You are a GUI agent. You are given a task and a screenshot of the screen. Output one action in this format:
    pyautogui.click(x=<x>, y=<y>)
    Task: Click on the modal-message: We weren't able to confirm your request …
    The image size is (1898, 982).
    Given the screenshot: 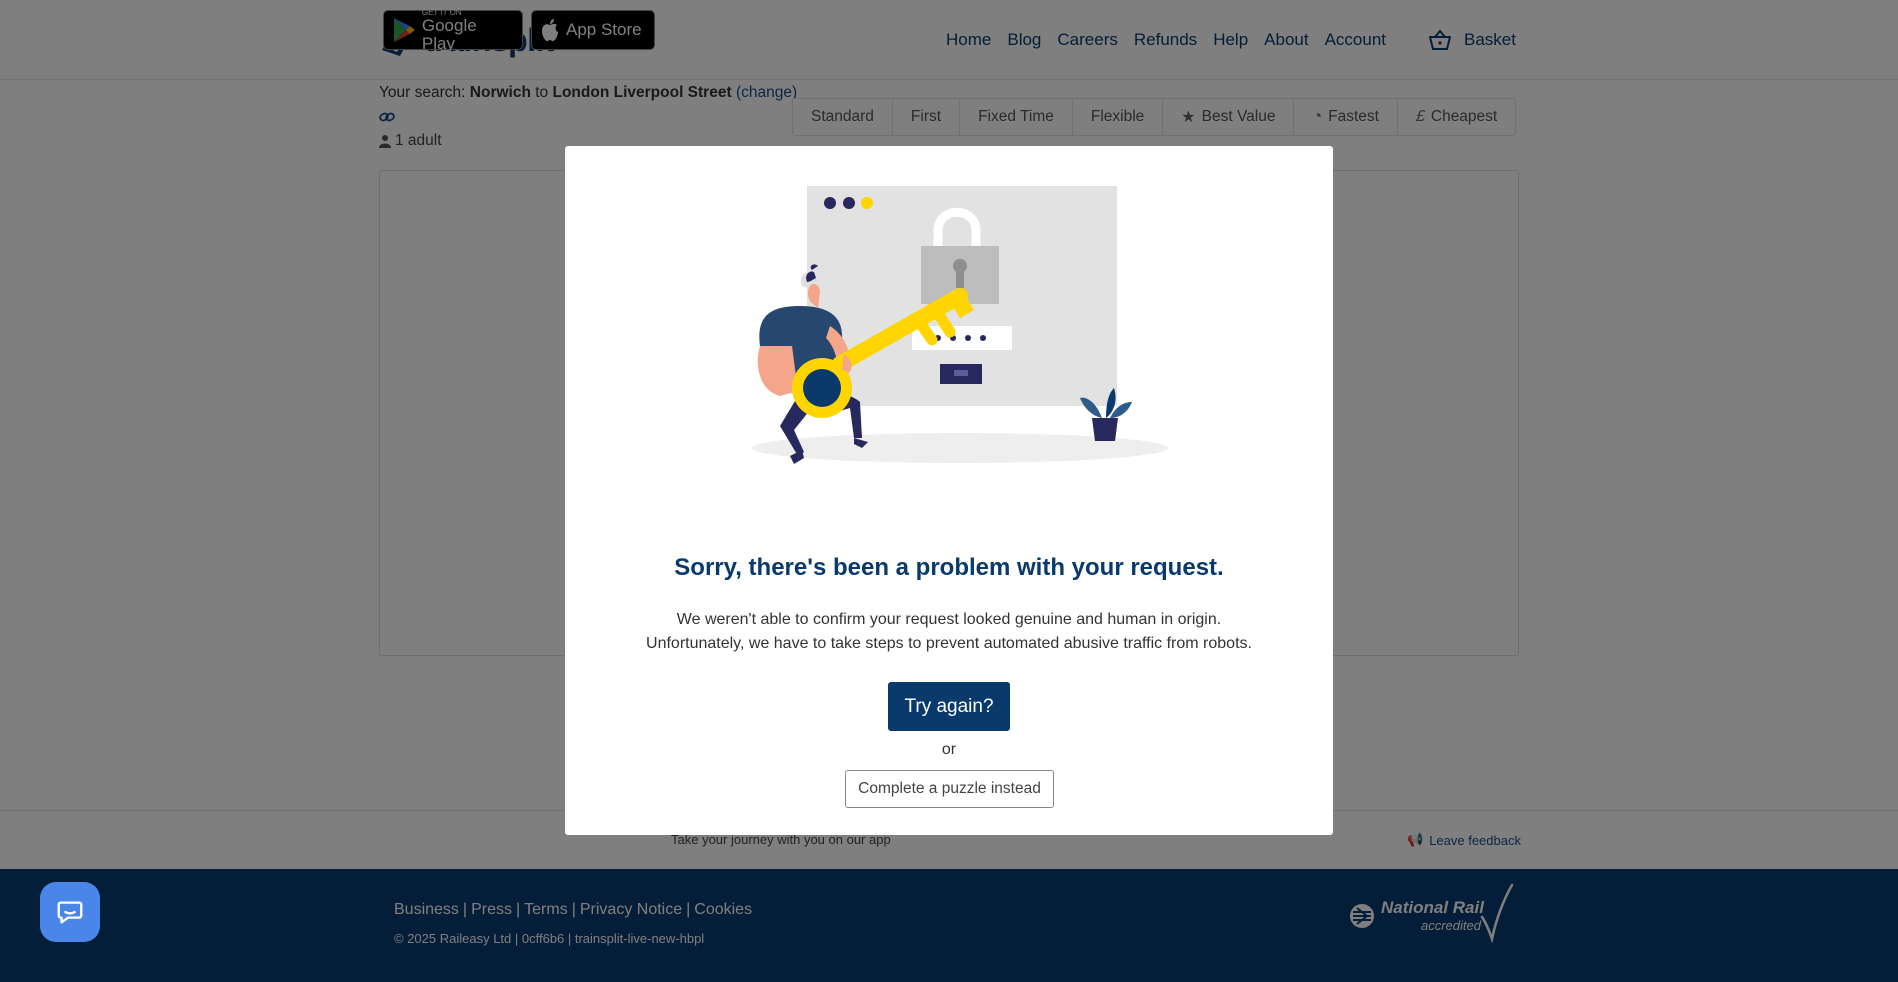 What is the action you would take?
    pyautogui.click(x=949, y=632)
    